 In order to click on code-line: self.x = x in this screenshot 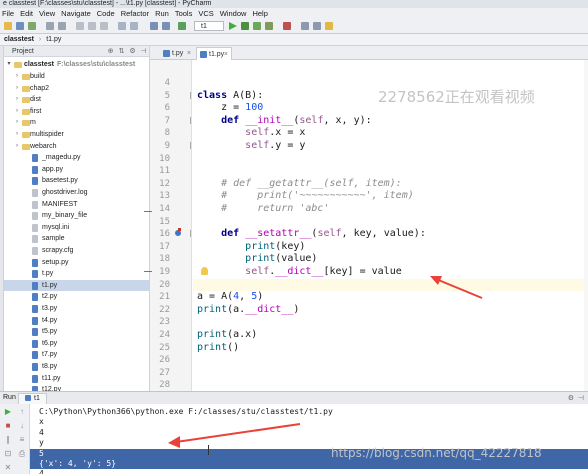, I will do `click(251, 133)`.